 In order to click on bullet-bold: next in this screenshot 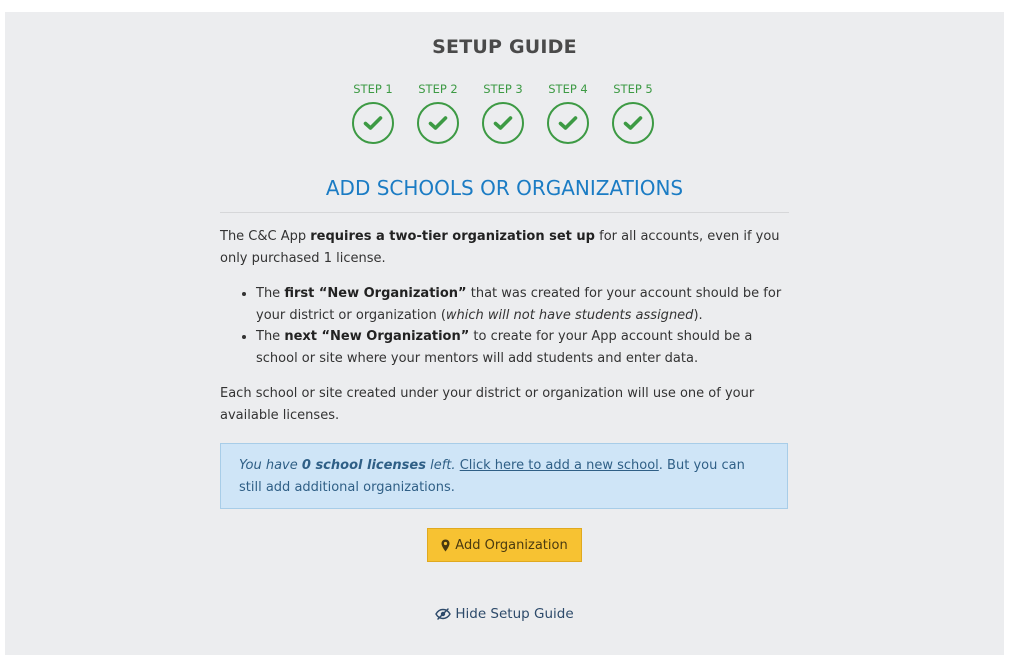, I will do `click(300, 336)`.